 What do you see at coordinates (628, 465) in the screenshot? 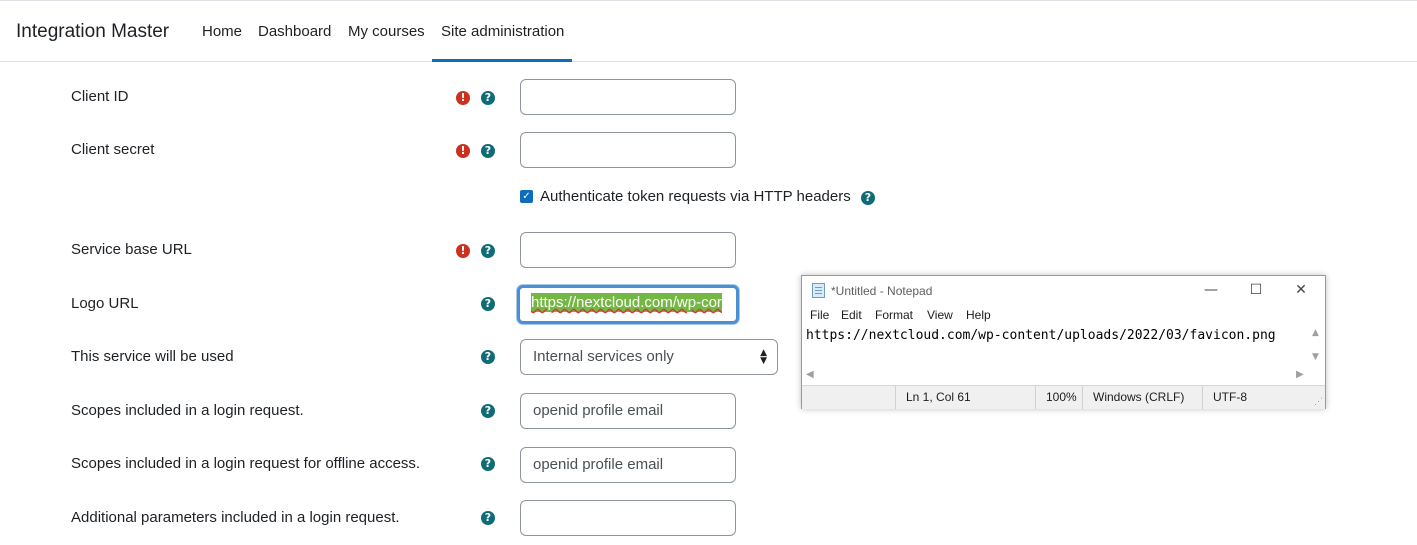
I see `scopes-offline-input: openid profile email` at bounding box center [628, 465].